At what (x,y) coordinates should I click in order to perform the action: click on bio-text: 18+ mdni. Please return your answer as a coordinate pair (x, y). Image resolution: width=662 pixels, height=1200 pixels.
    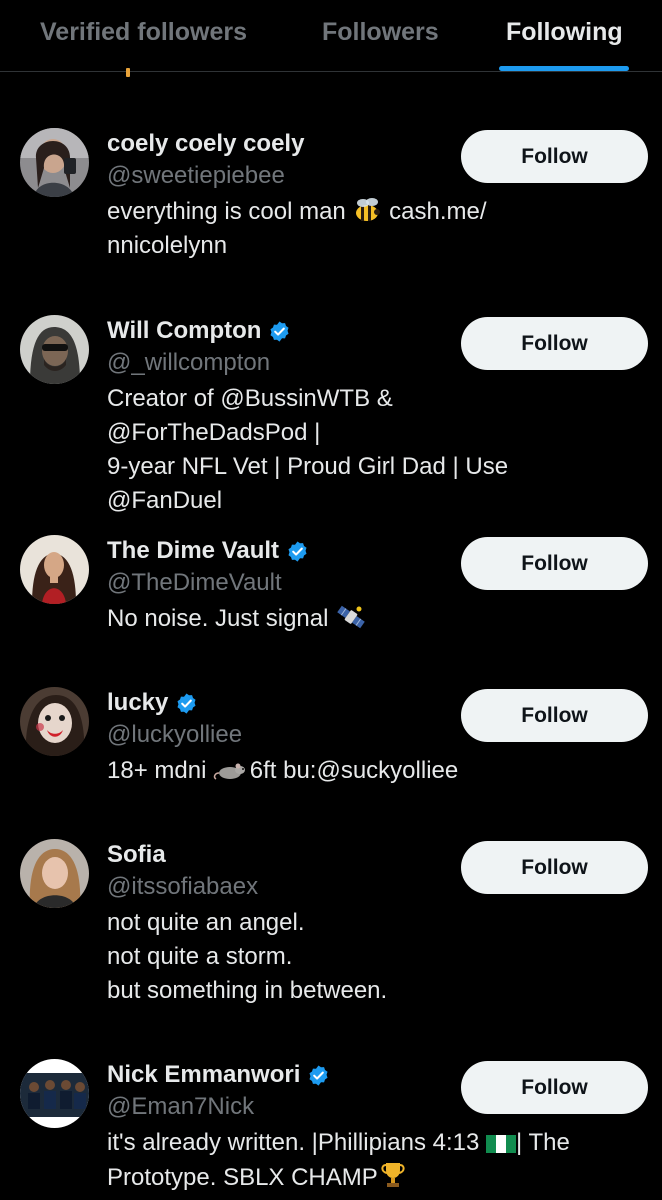
    Looking at the image, I should click on (157, 770).